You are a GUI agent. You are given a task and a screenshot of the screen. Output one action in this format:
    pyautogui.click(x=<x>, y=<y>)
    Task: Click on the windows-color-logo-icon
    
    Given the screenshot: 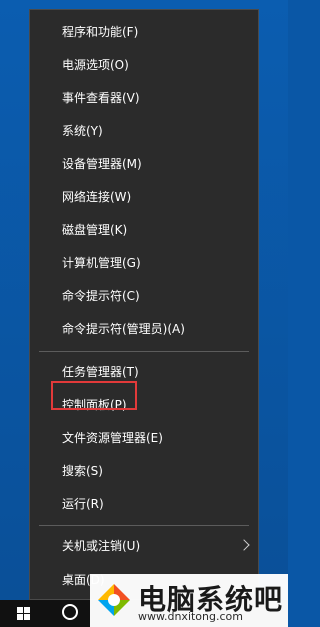 What is the action you would take?
    pyautogui.click(x=114, y=600)
    